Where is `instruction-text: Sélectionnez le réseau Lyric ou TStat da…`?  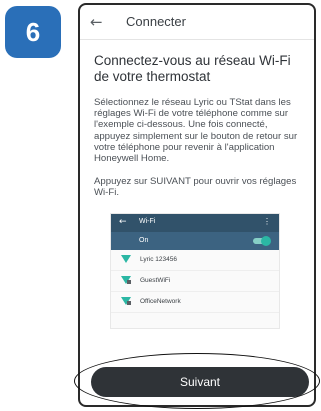 instruction-text: Sélectionnez le réseau Lyric ou TStat da… is located at coordinates (196, 131).